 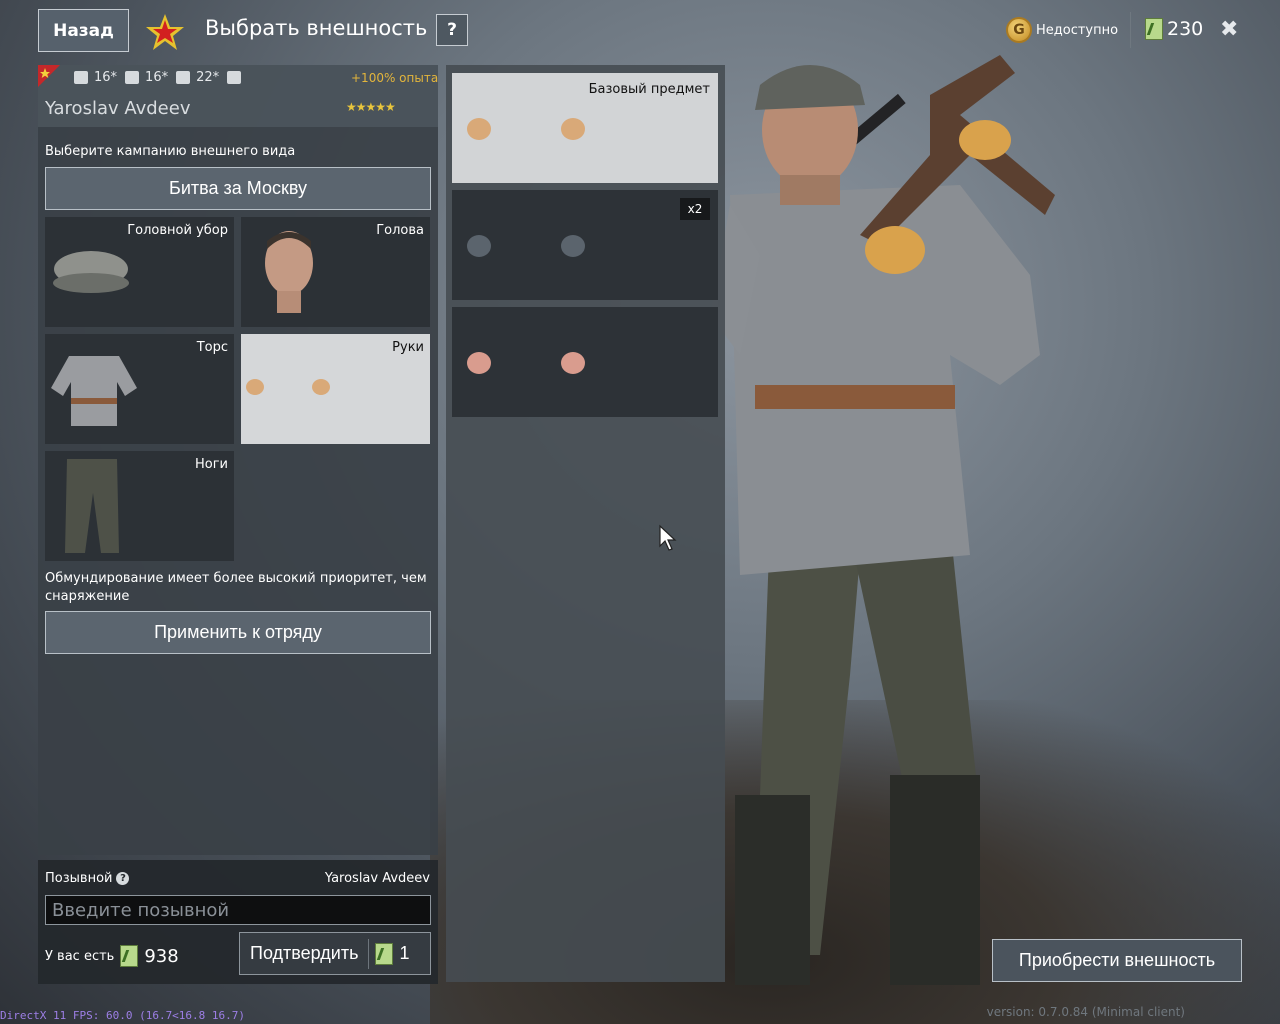 I want to click on weapon-stat-icon, so click(x=81, y=77).